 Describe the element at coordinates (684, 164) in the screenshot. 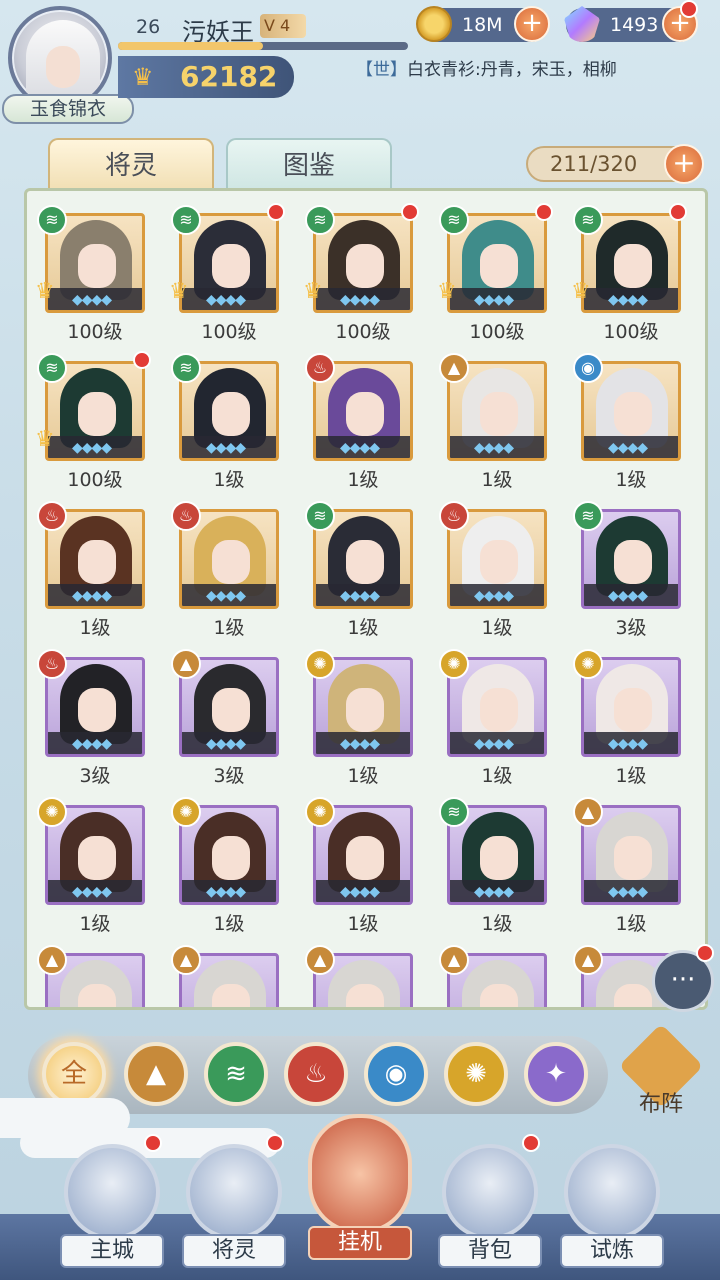

I see `expand-capacity-button: +` at that location.